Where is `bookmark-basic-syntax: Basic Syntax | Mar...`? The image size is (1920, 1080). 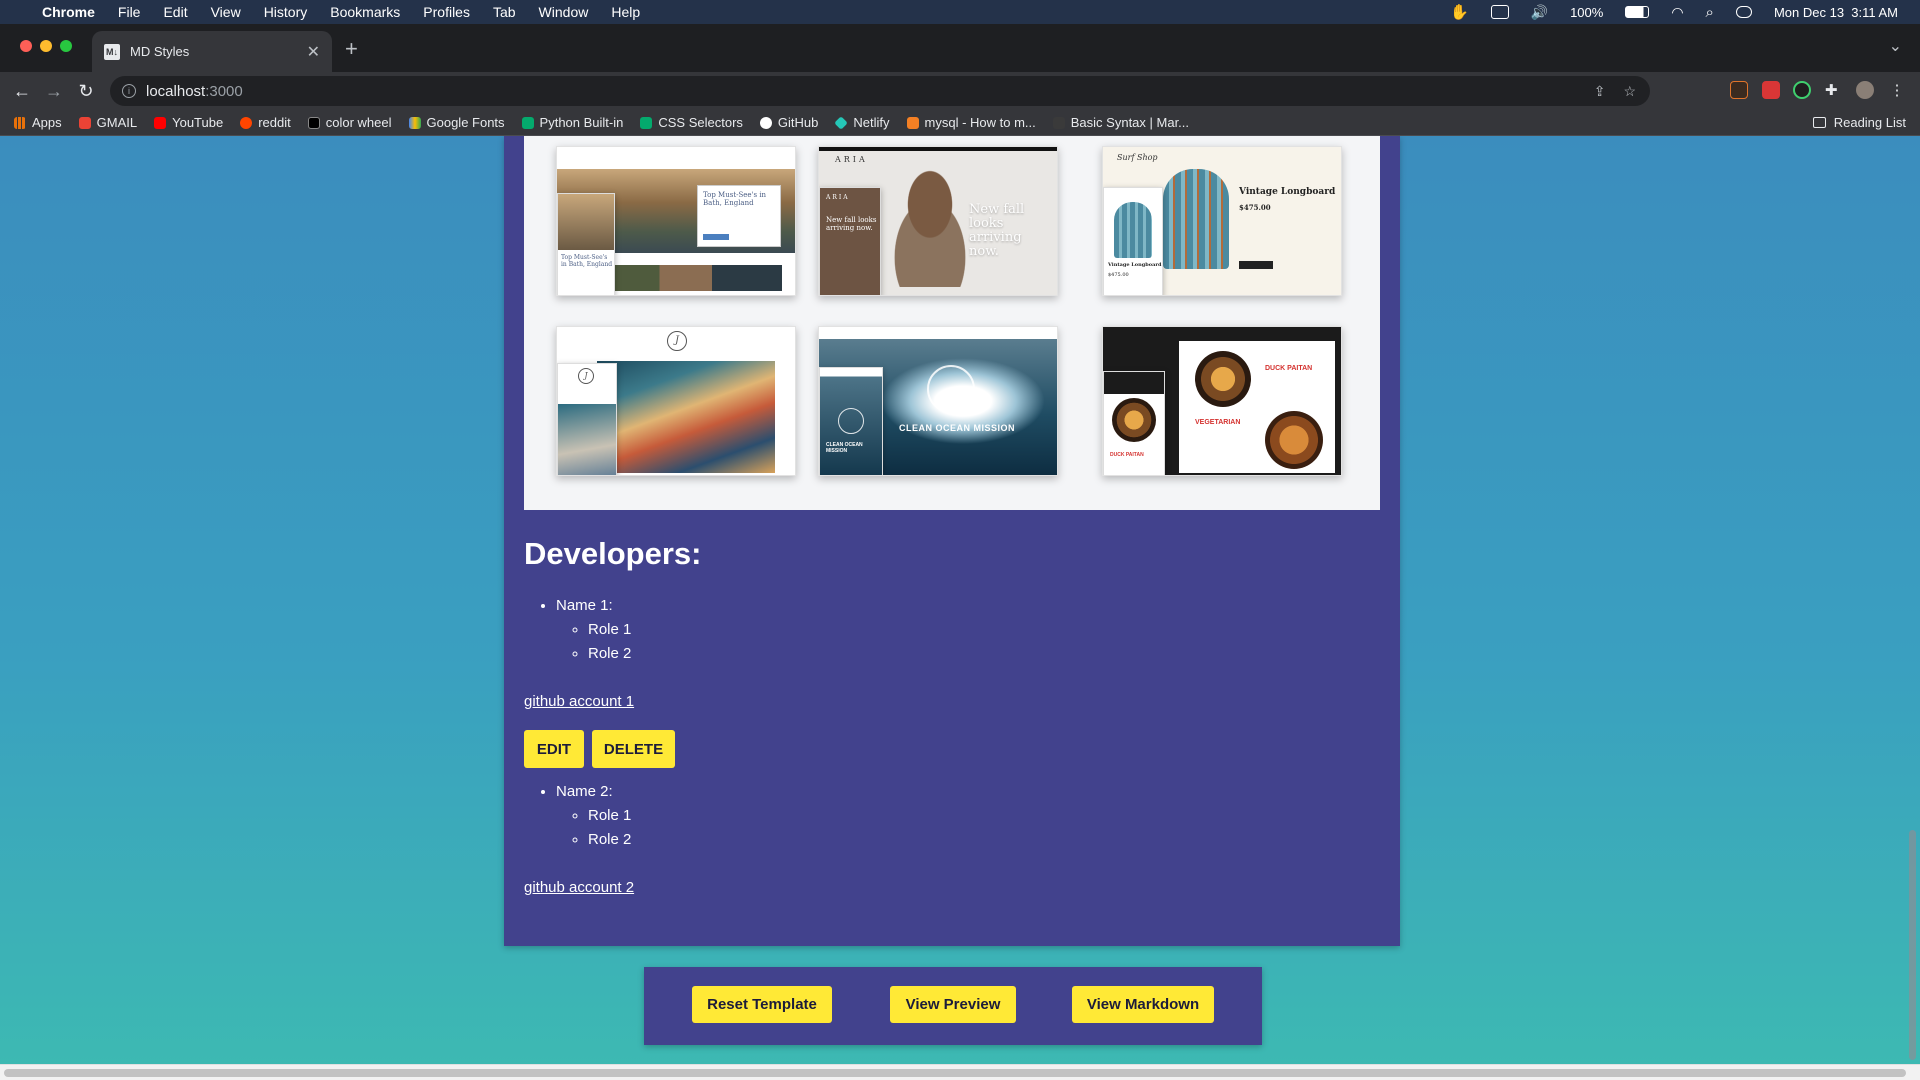 bookmark-basic-syntax: Basic Syntax | Mar... is located at coordinates (1121, 122).